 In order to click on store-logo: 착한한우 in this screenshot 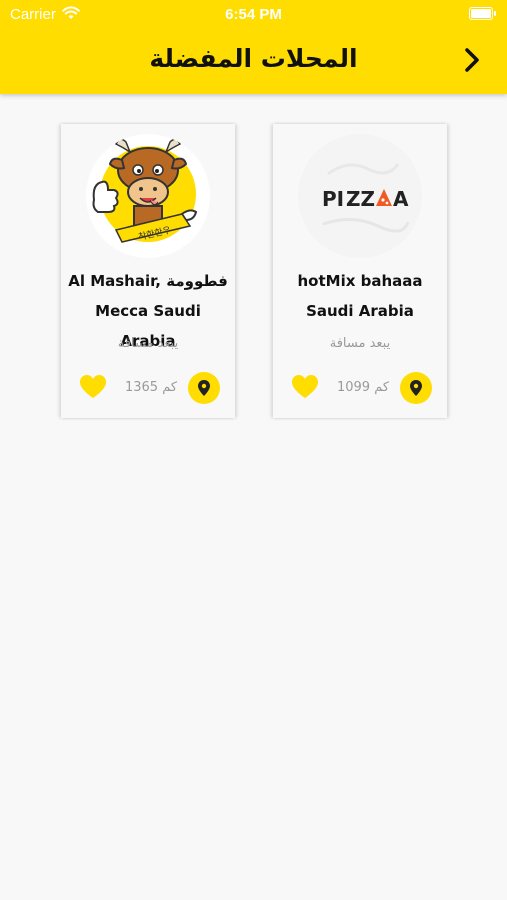, I will do `click(148, 196)`.